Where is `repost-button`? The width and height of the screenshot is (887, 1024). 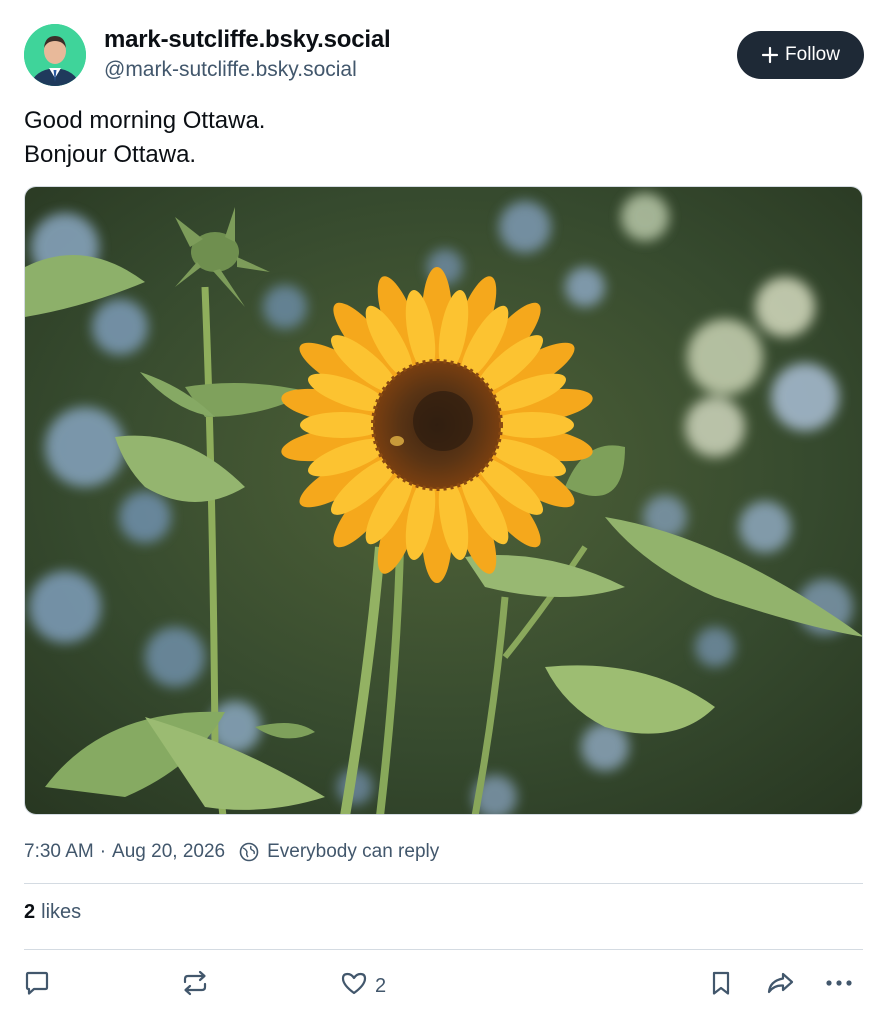
repost-button is located at coordinates (195, 986).